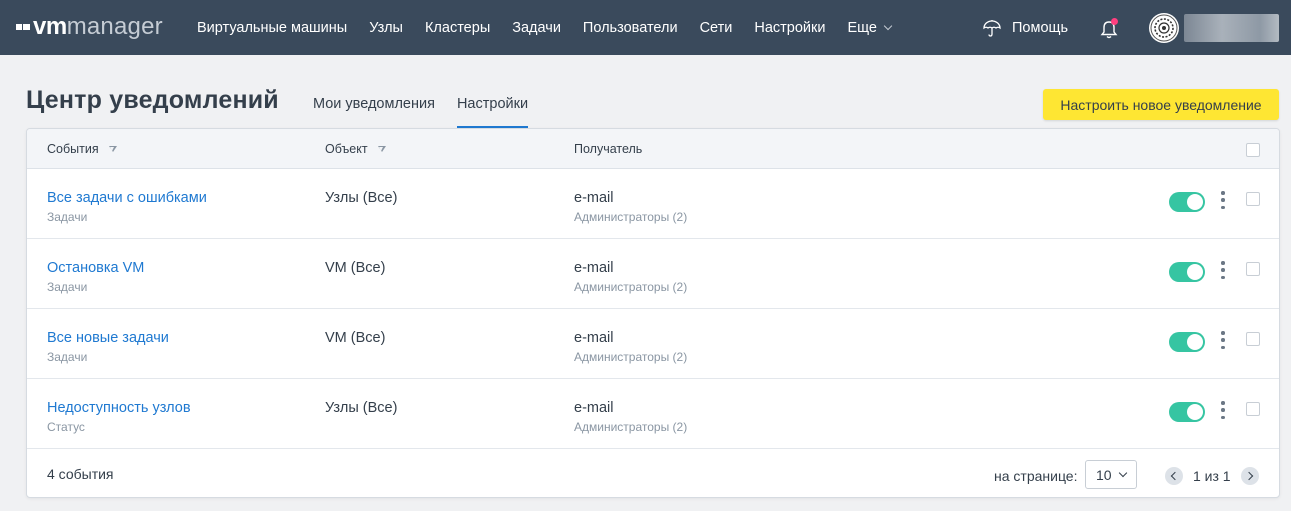 Image resolution: width=1291 pixels, height=511 pixels. I want to click on nav-item-nodes: Узлы, so click(386, 28).